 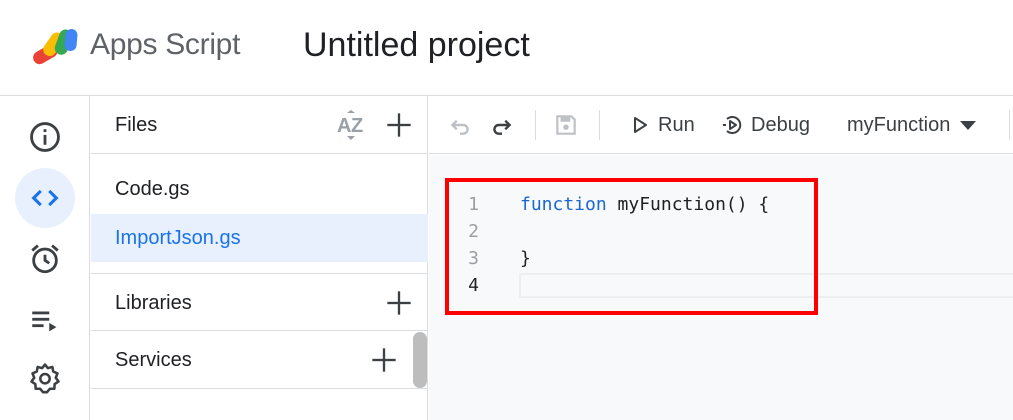 I want to click on gear-icon, so click(x=45, y=378).